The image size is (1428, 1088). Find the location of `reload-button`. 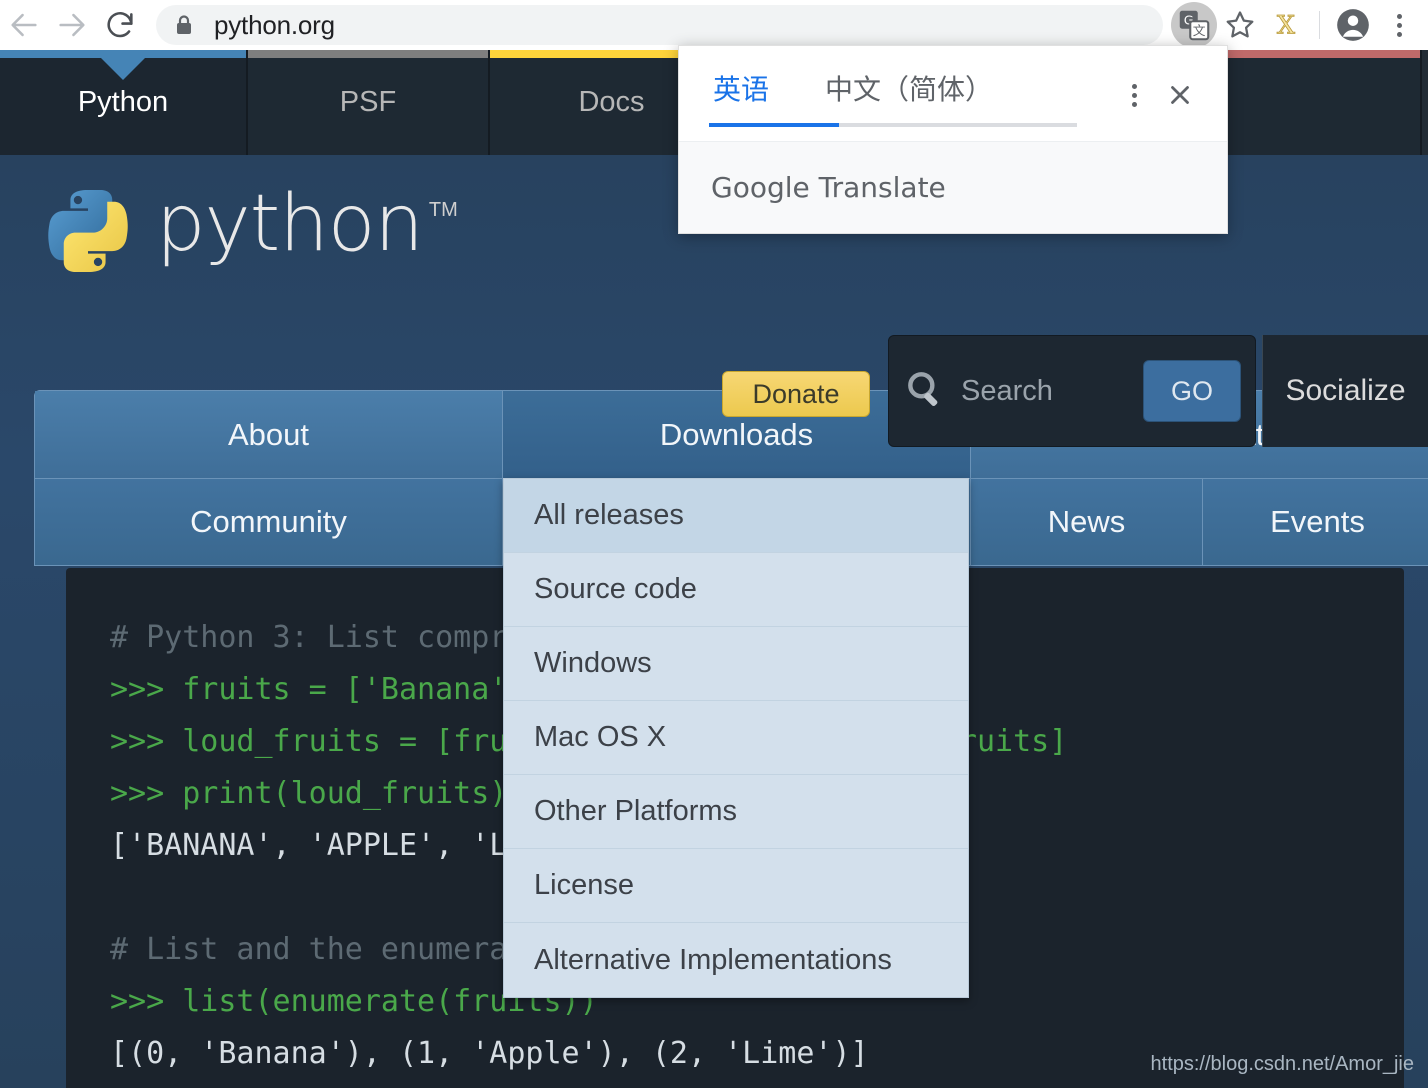

reload-button is located at coordinates (120, 25).